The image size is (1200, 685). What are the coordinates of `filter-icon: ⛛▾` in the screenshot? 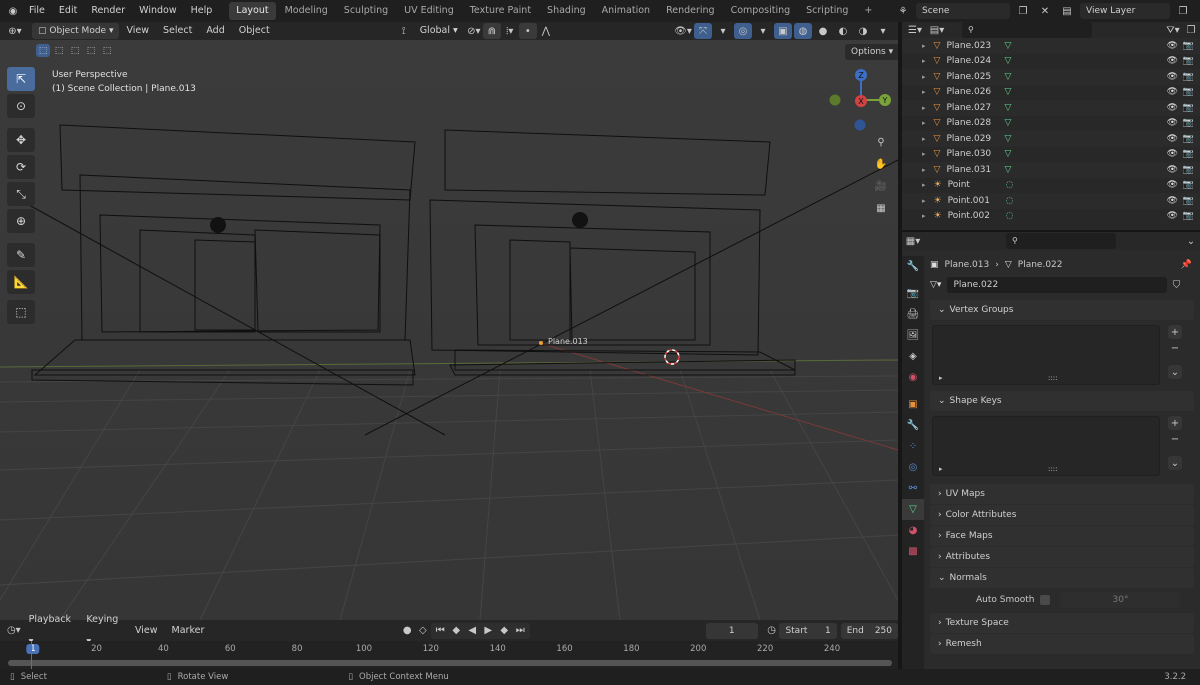 It's located at (1173, 30).